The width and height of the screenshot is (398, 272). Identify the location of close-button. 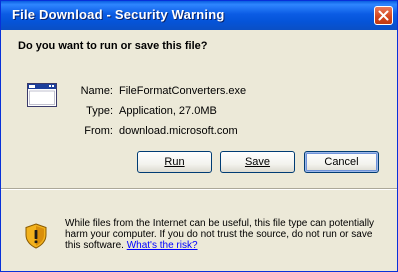
(383, 15).